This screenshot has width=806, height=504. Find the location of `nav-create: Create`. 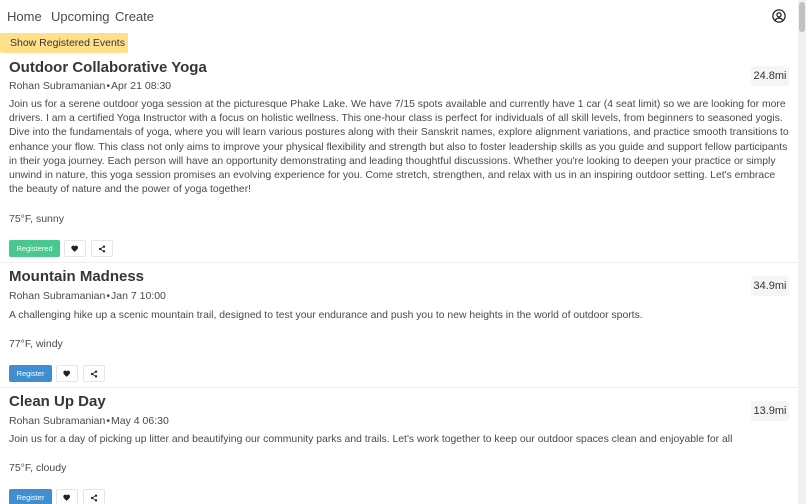

nav-create: Create is located at coordinates (134, 16).